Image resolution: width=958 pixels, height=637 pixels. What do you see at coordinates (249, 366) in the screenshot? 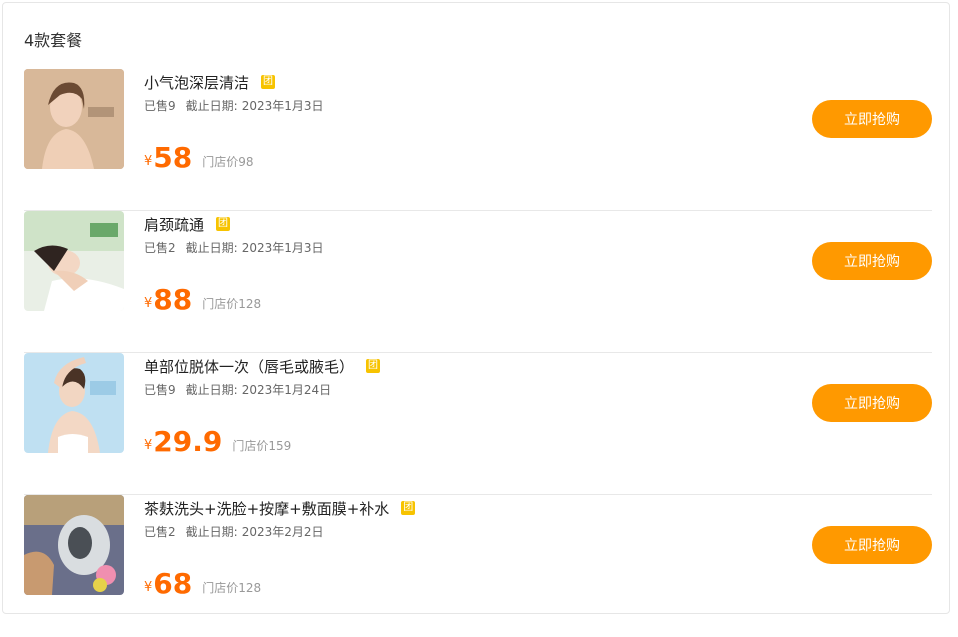
I see `deal-name: 单部位脱体一次（唇毛或腋毛）` at bounding box center [249, 366].